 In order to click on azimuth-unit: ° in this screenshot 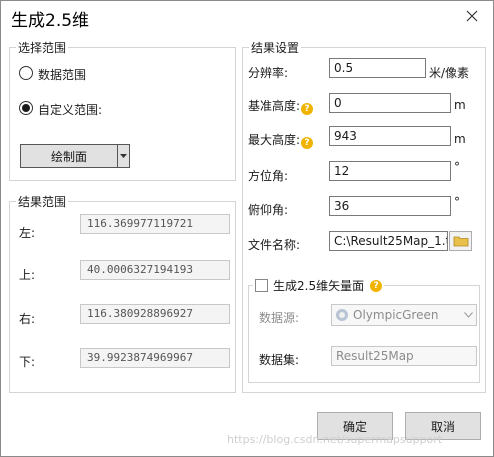, I will do `click(457, 167)`.